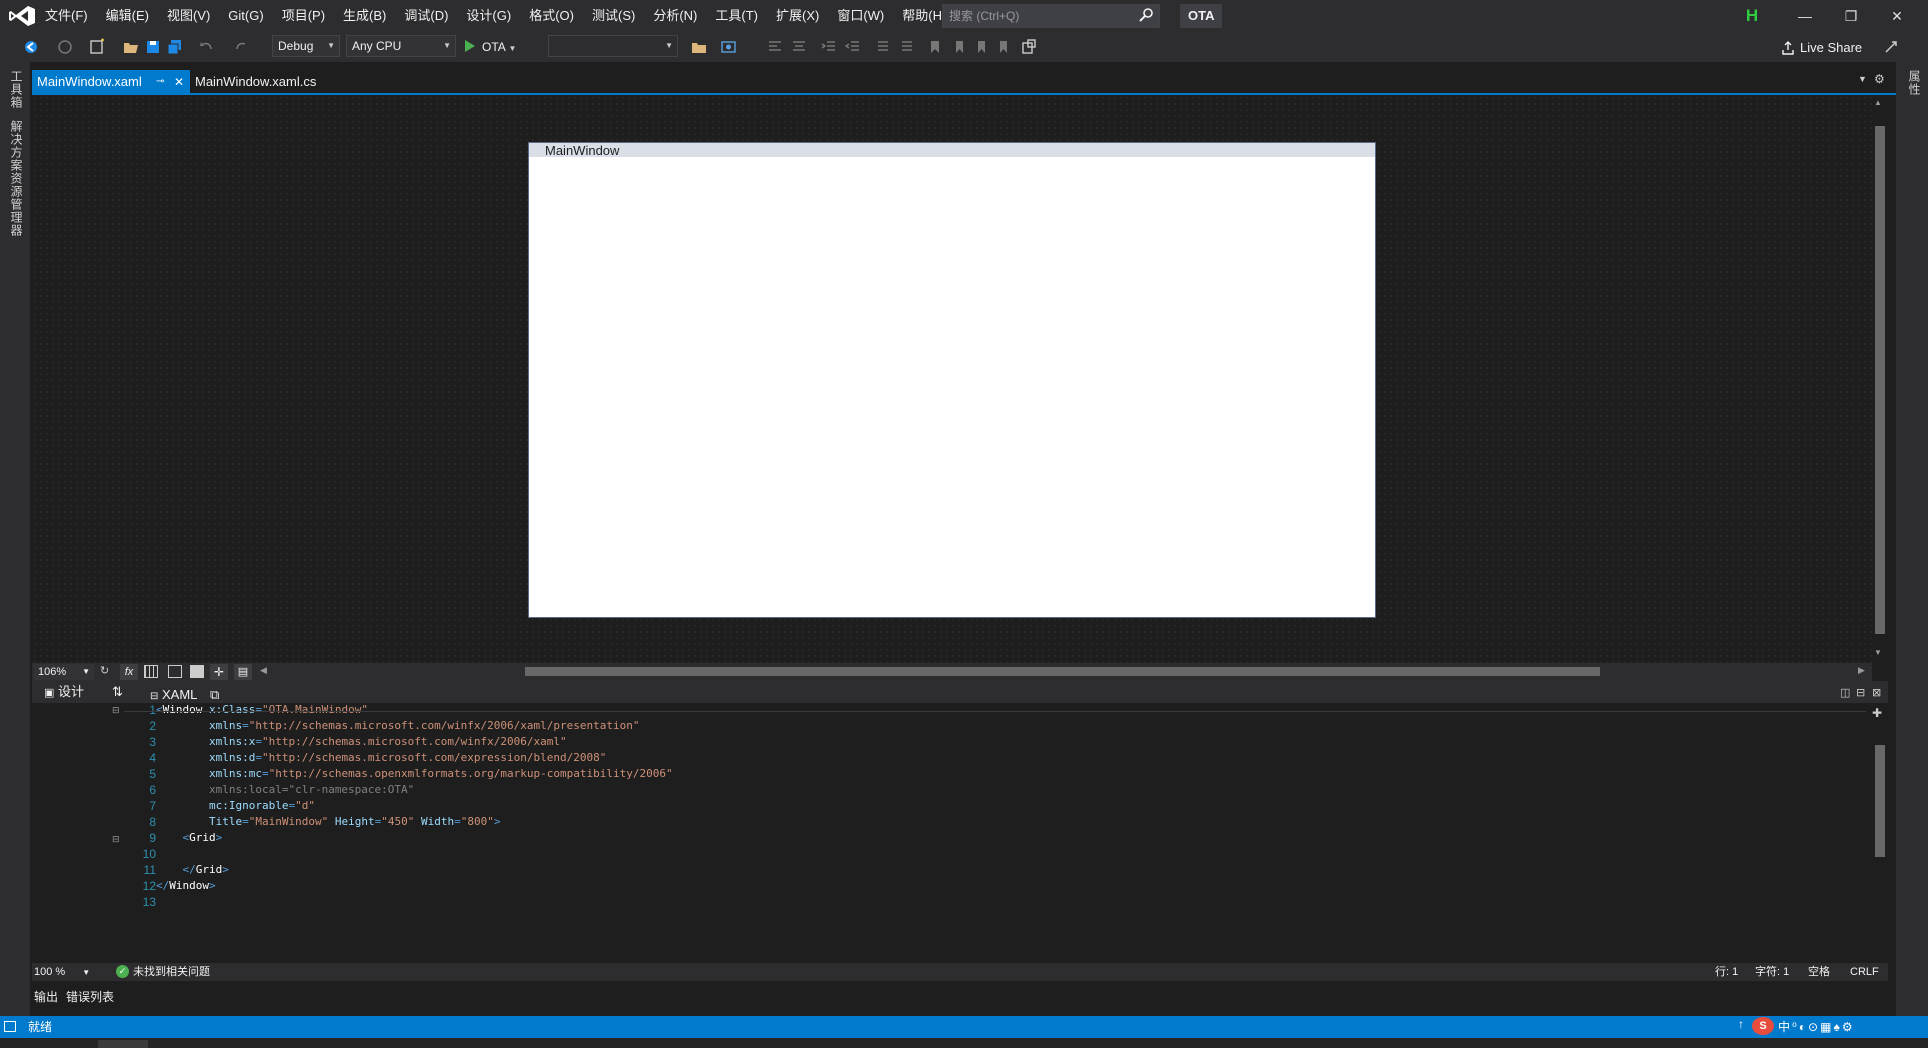 Image resolution: width=1928 pixels, height=1048 pixels. What do you see at coordinates (197, 671) in the screenshot?
I see `artboard-background-icon` at bounding box center [197, 671].